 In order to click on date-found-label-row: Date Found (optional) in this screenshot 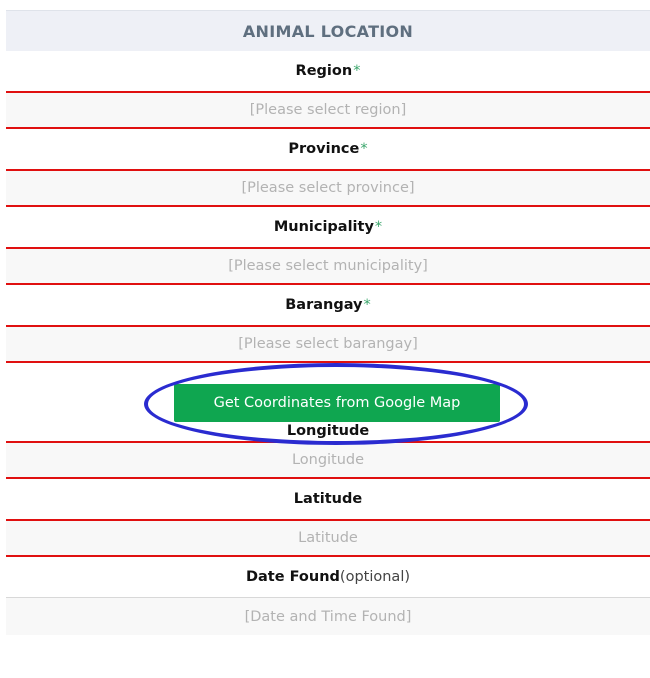, I will do `click(328, 577)`.